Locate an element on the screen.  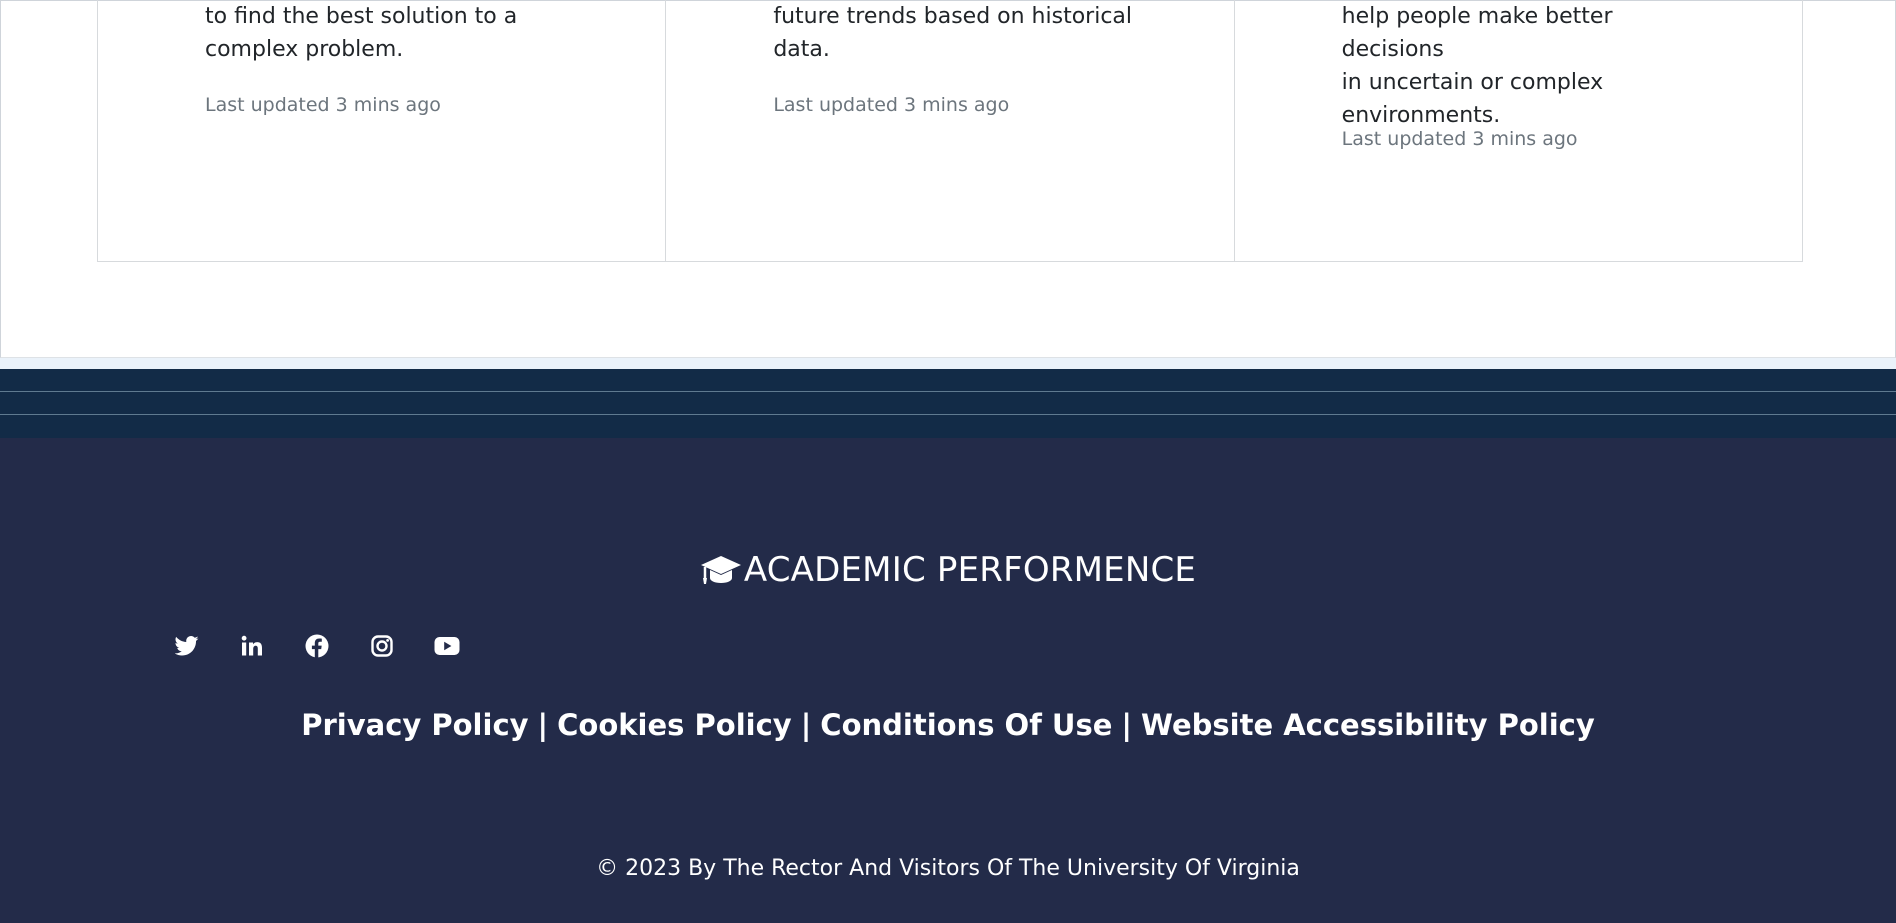
cookies-policy-link: Cookies Policy is located at coordinates (674, 725).